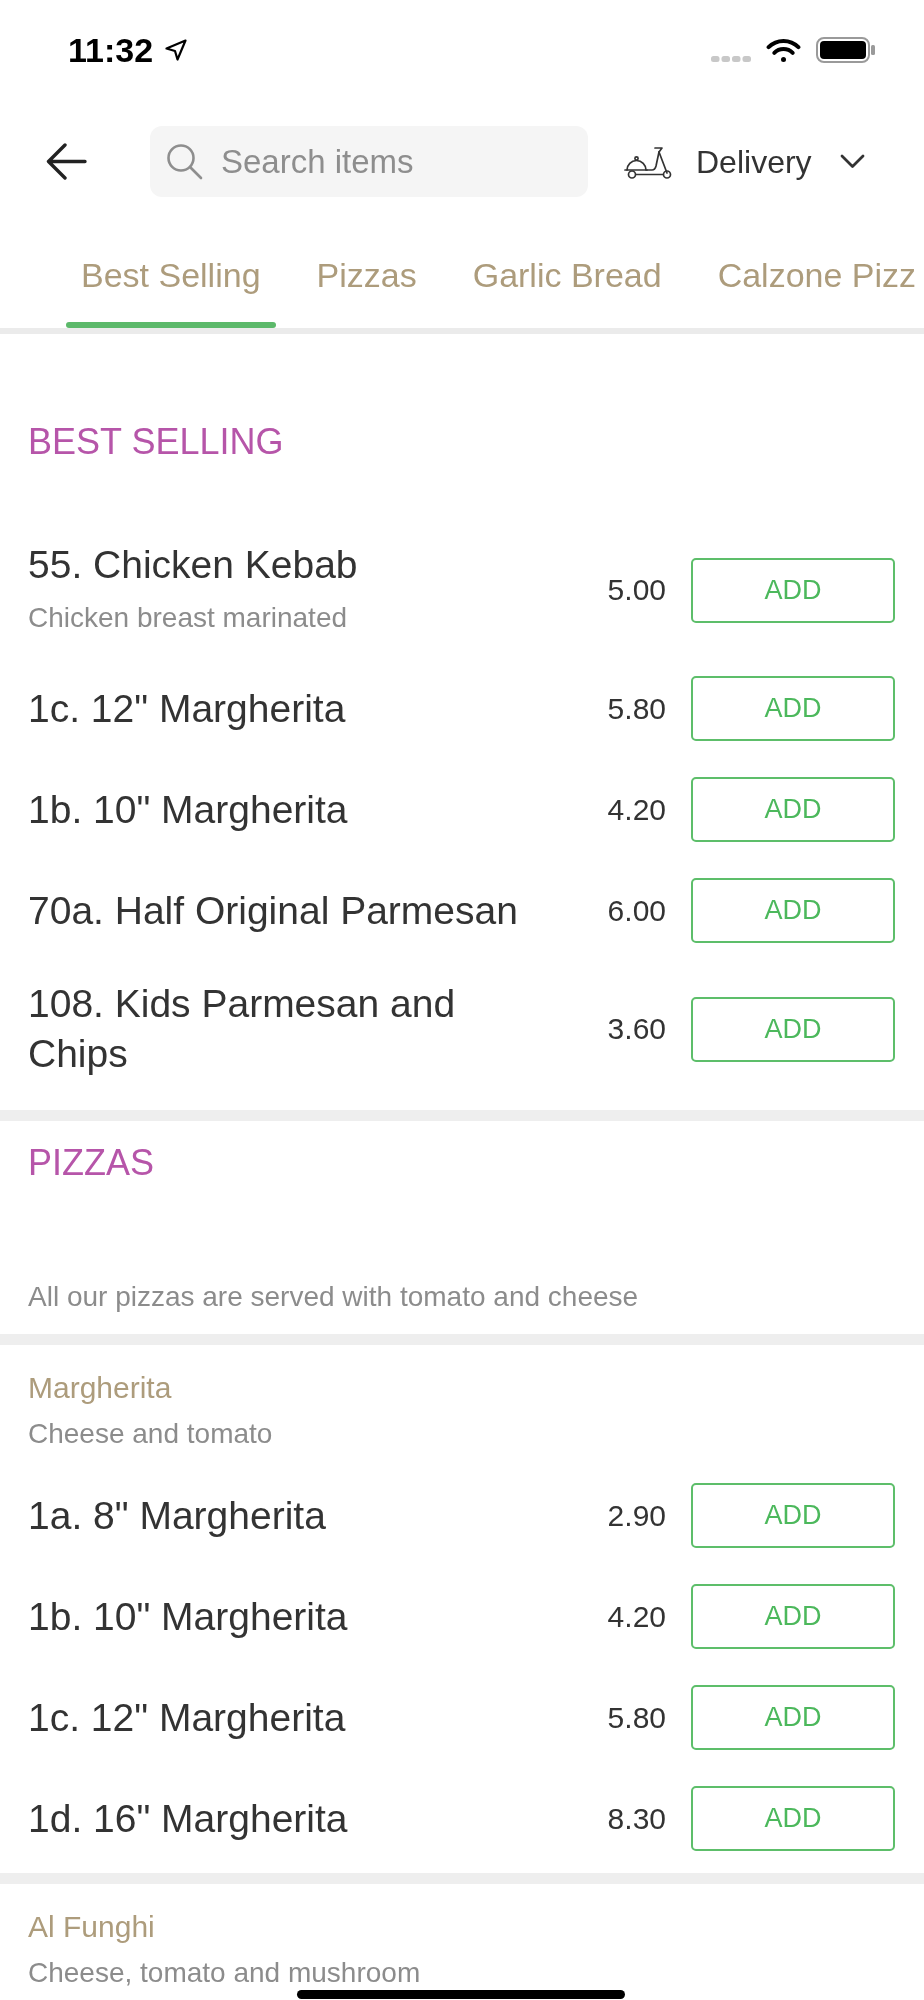 Image resolution: width=924 pixels, height=2000 pixels. I want to click on signal-dots-icon, so click(731, 59).